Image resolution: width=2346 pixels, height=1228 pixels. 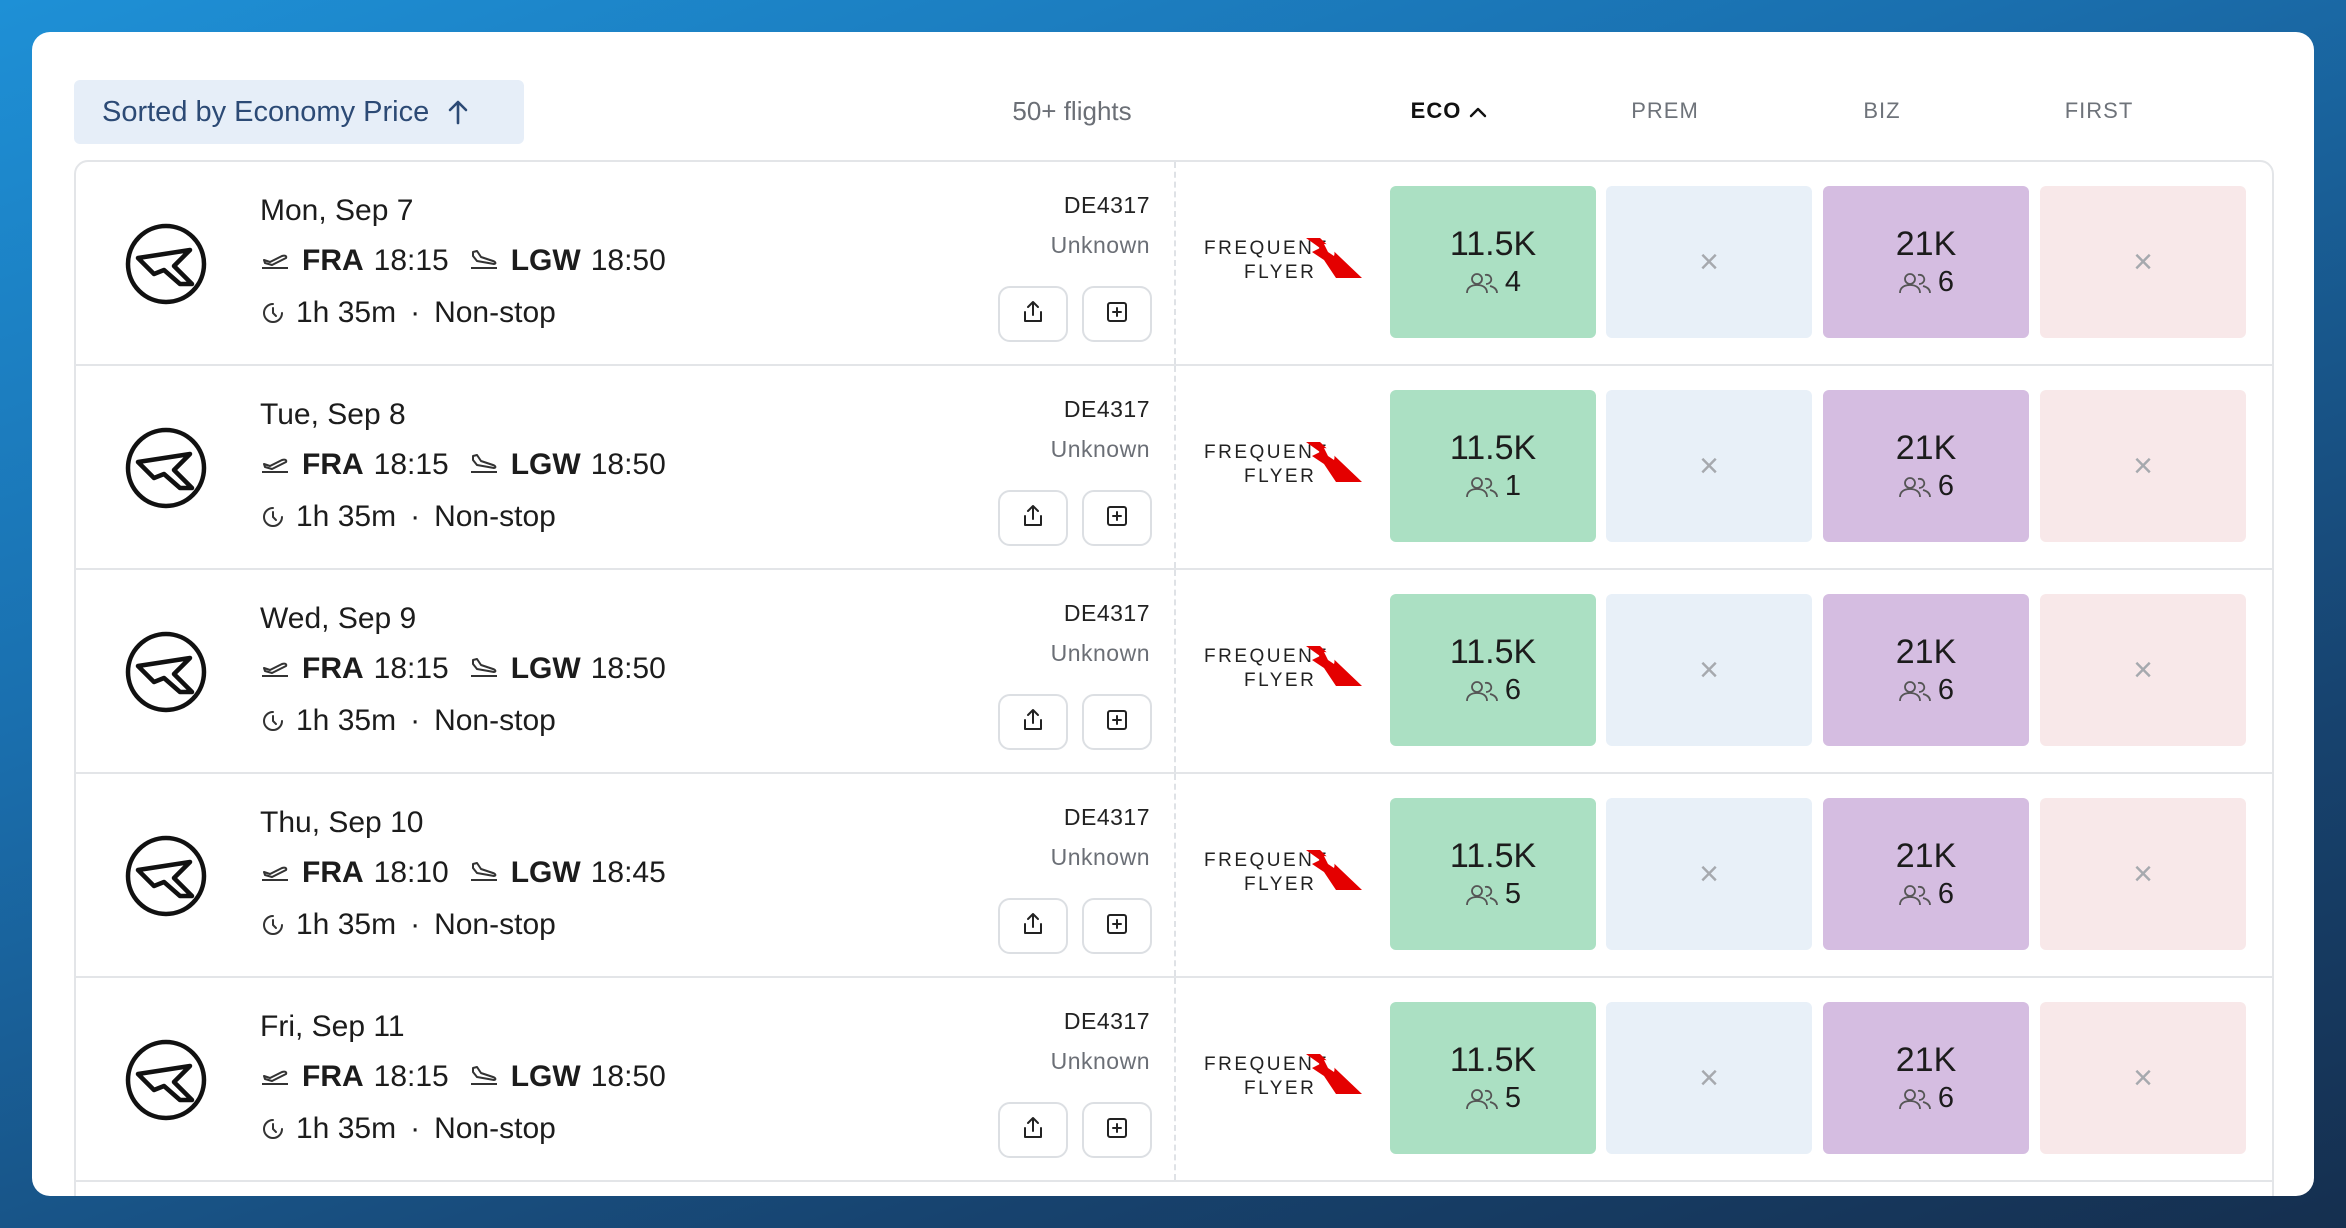 What do you see at coordinates (1926, 1098) in the screenshot?
I see `biz-seats: 6` at bounding box center [1926, 1098].